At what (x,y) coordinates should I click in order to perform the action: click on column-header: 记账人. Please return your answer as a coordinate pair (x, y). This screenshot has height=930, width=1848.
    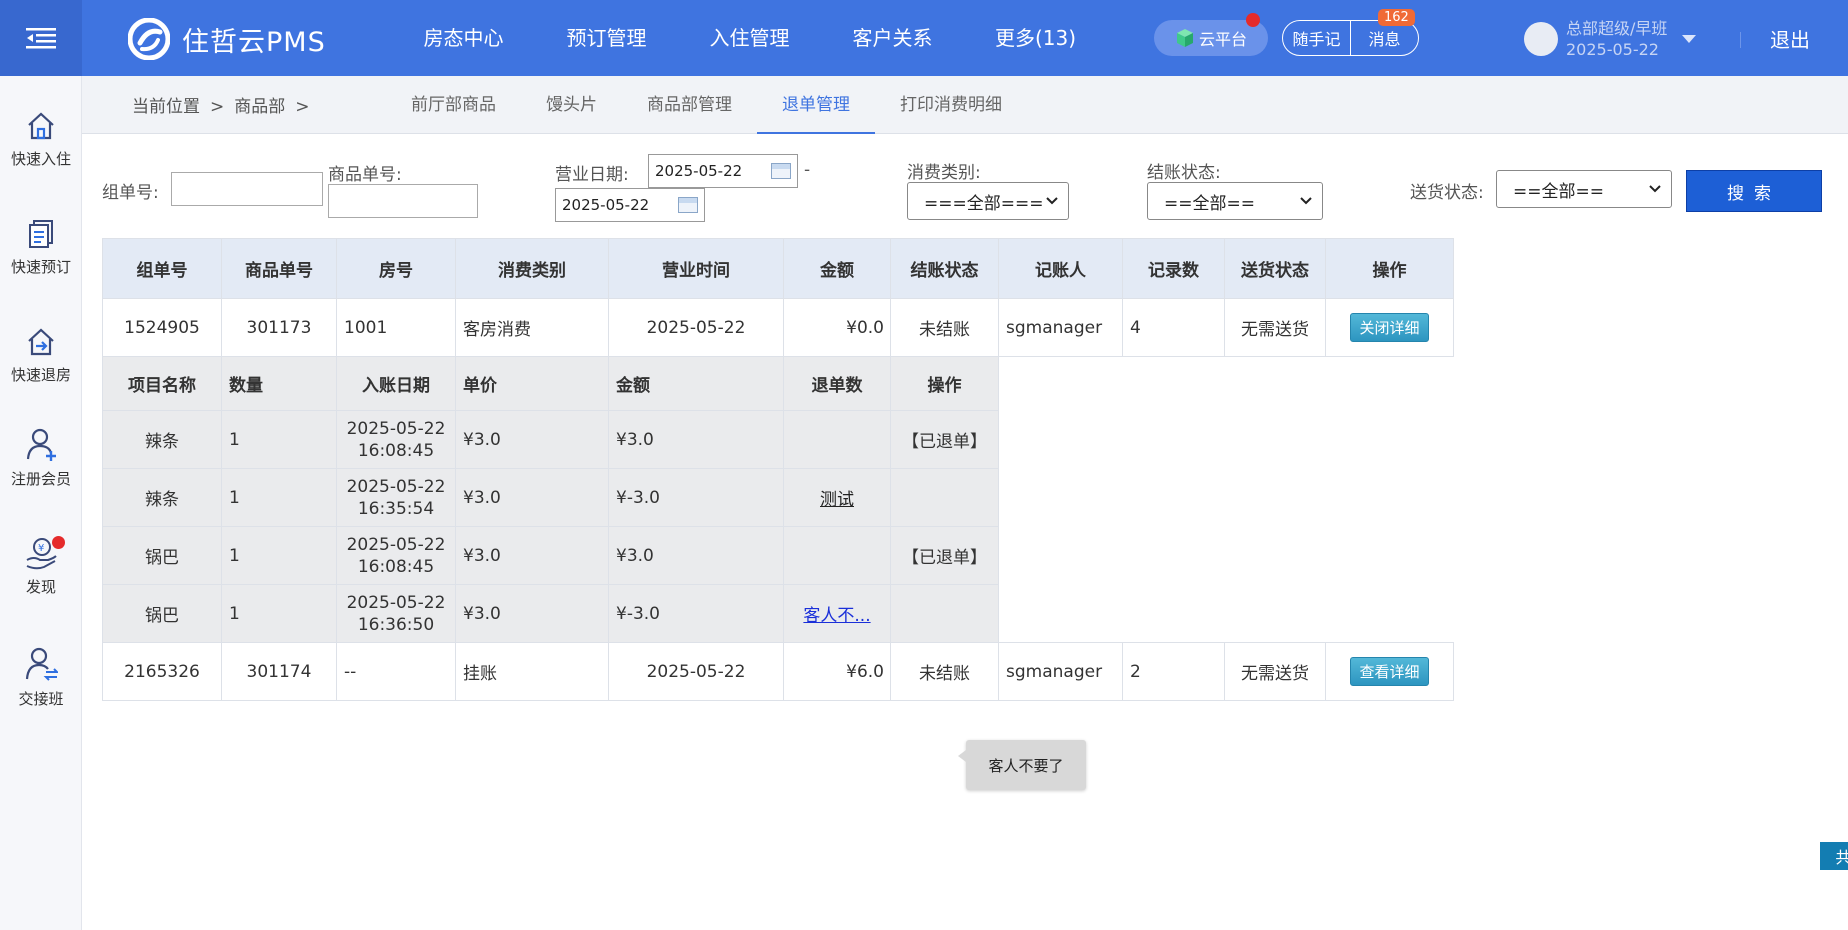
    Looking at the image, I should click on (1060, 268).